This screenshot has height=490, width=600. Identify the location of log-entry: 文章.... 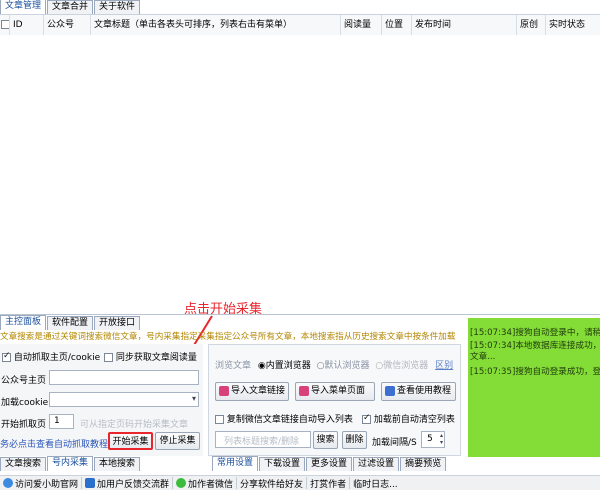
(482, 357).